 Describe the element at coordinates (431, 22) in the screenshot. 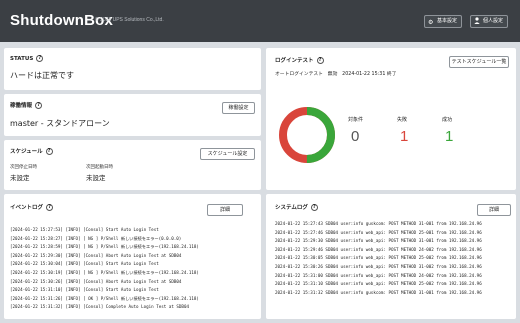

I see `gear-icon: ⚙` at that location.